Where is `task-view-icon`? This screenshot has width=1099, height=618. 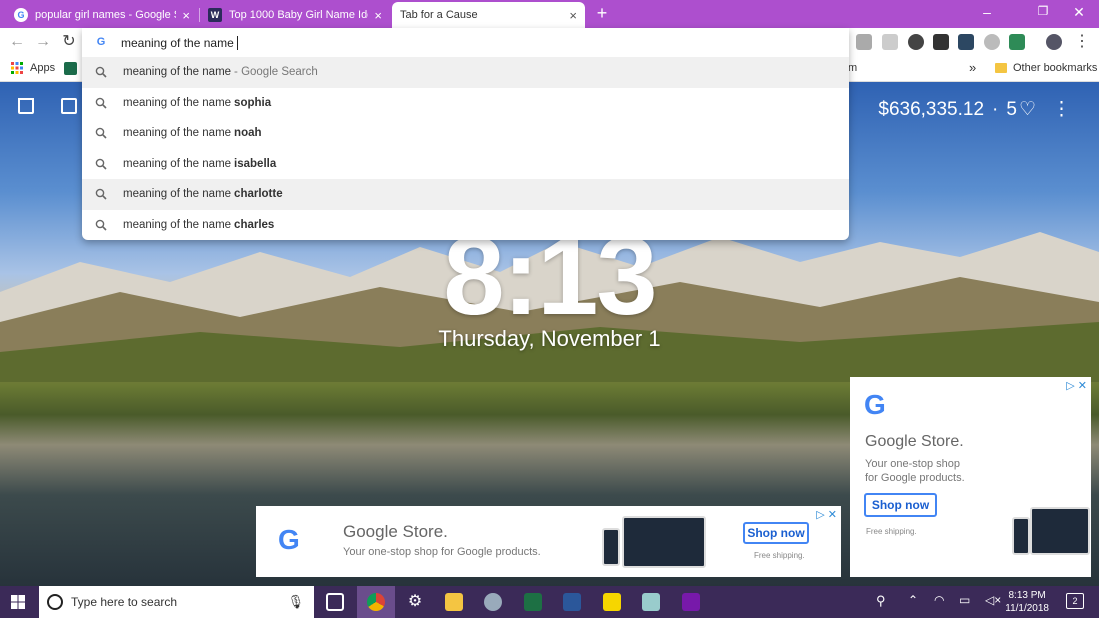 task-view-icon is located at coordinates (335, 602).